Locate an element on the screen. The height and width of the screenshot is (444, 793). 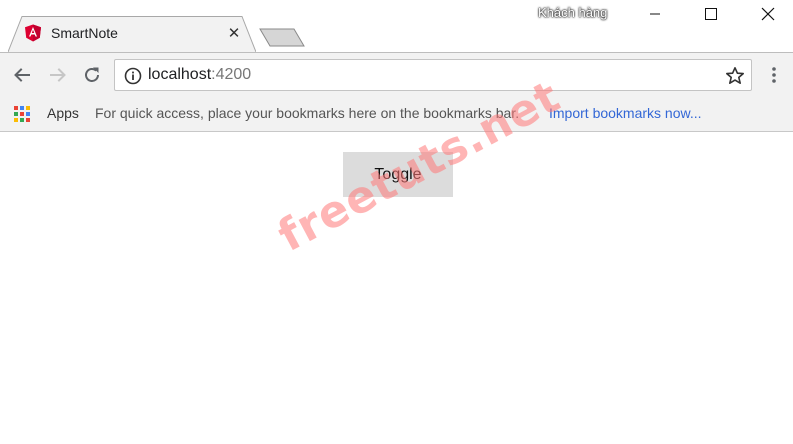
new-tab-button is located at coordinates (282, 36).